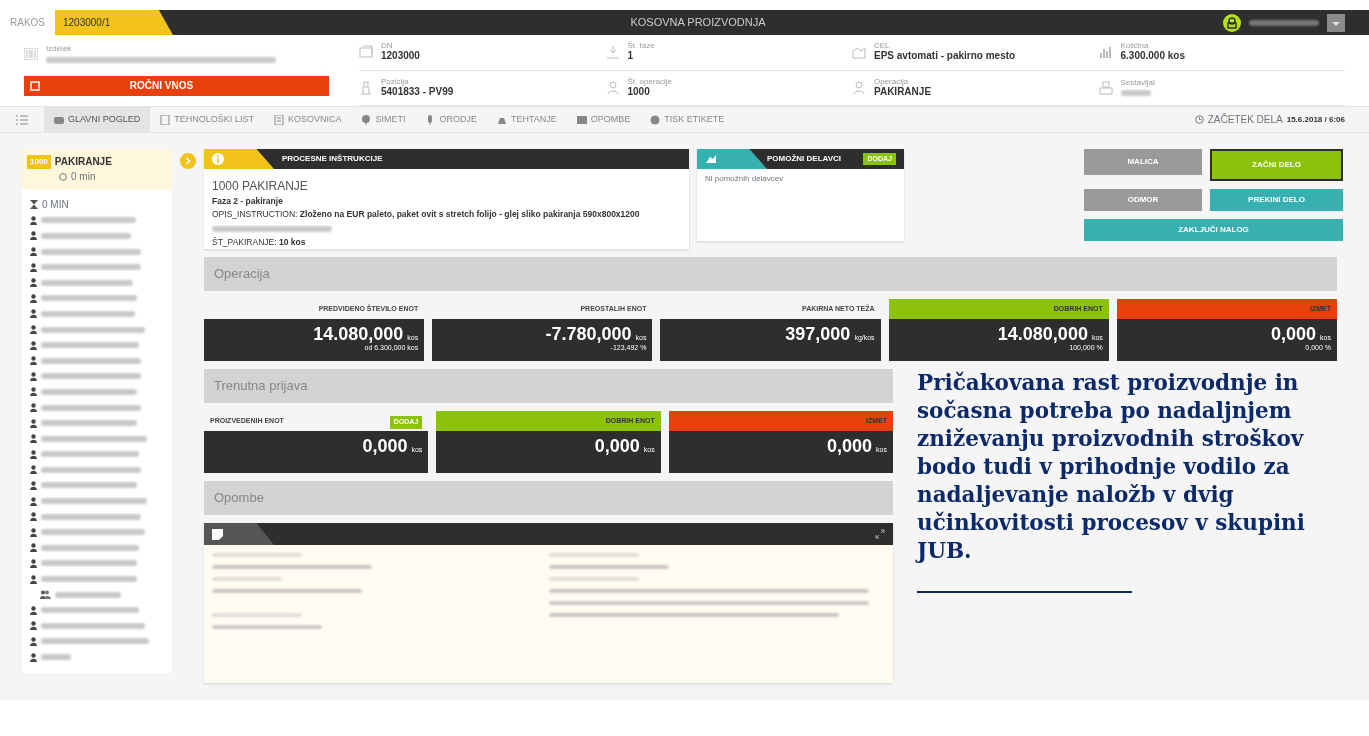  Describe the element at coordinates (218, 159) in the screenshot. I see `info-icon` at that location.